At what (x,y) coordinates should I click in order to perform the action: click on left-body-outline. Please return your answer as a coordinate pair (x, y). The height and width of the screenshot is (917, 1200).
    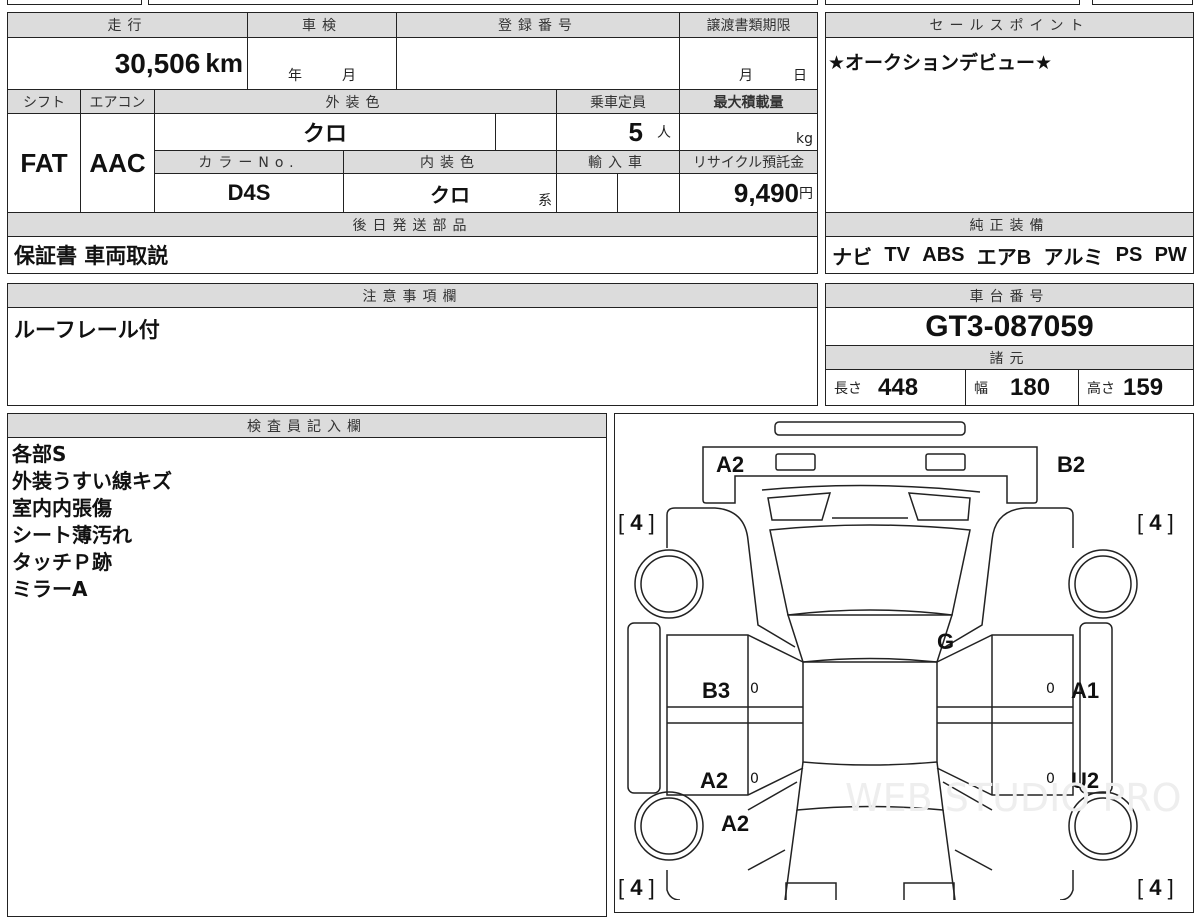
    Looking at the image, I should click on (735, 651).